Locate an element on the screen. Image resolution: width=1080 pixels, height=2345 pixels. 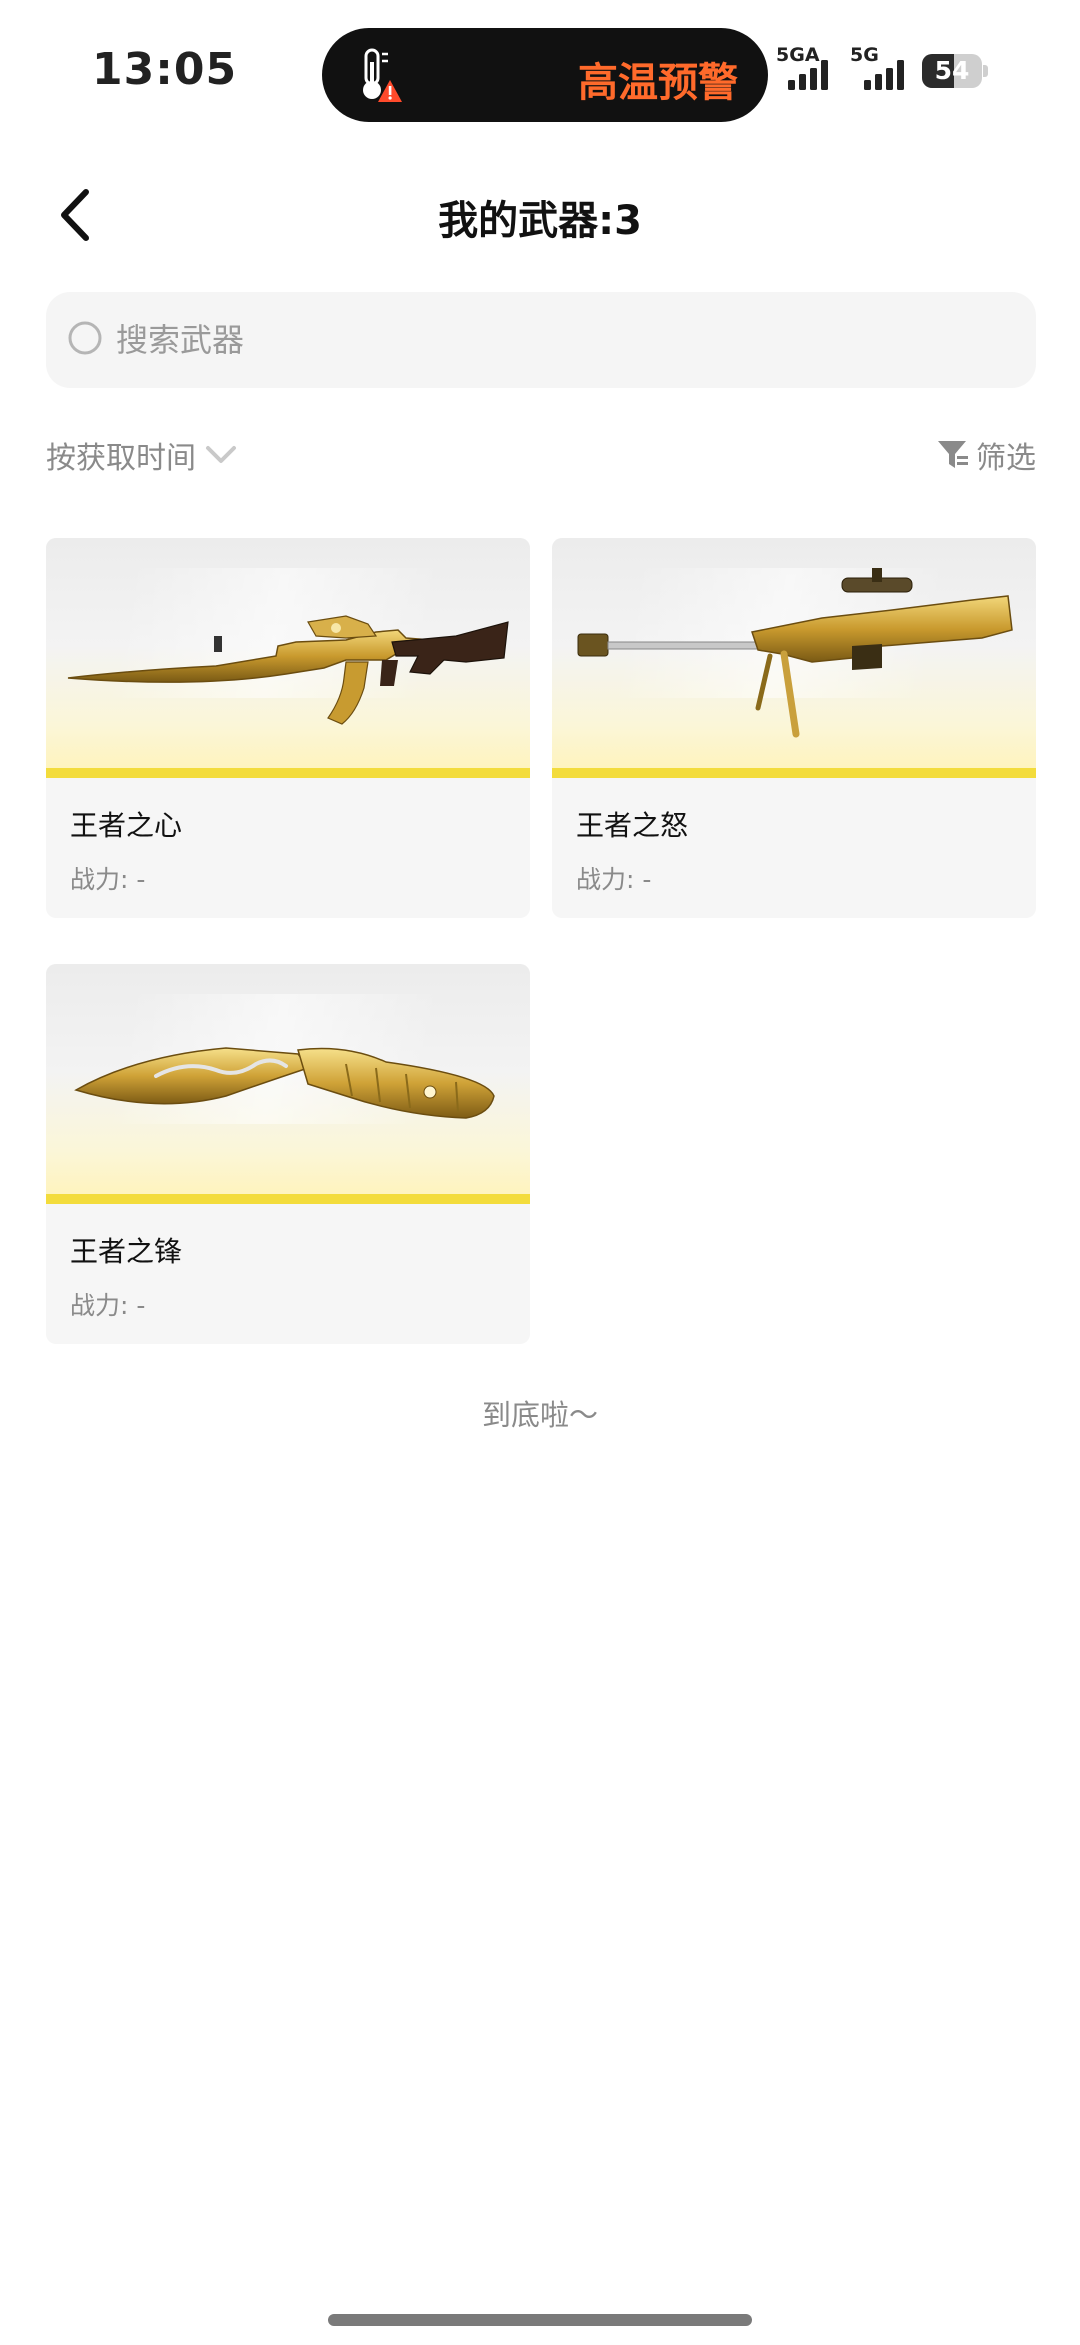
weapon-card: 王者之心 战力: - is located at coordinates (288, 728).